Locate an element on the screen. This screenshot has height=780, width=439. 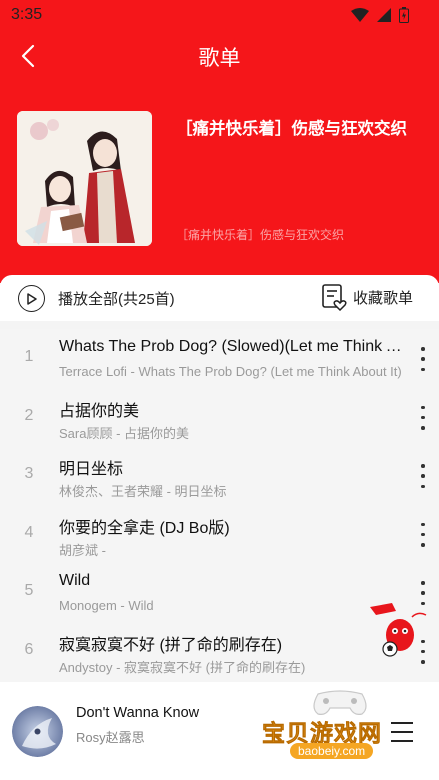
status-time: 3:35 is located at coordinates (27, 14).